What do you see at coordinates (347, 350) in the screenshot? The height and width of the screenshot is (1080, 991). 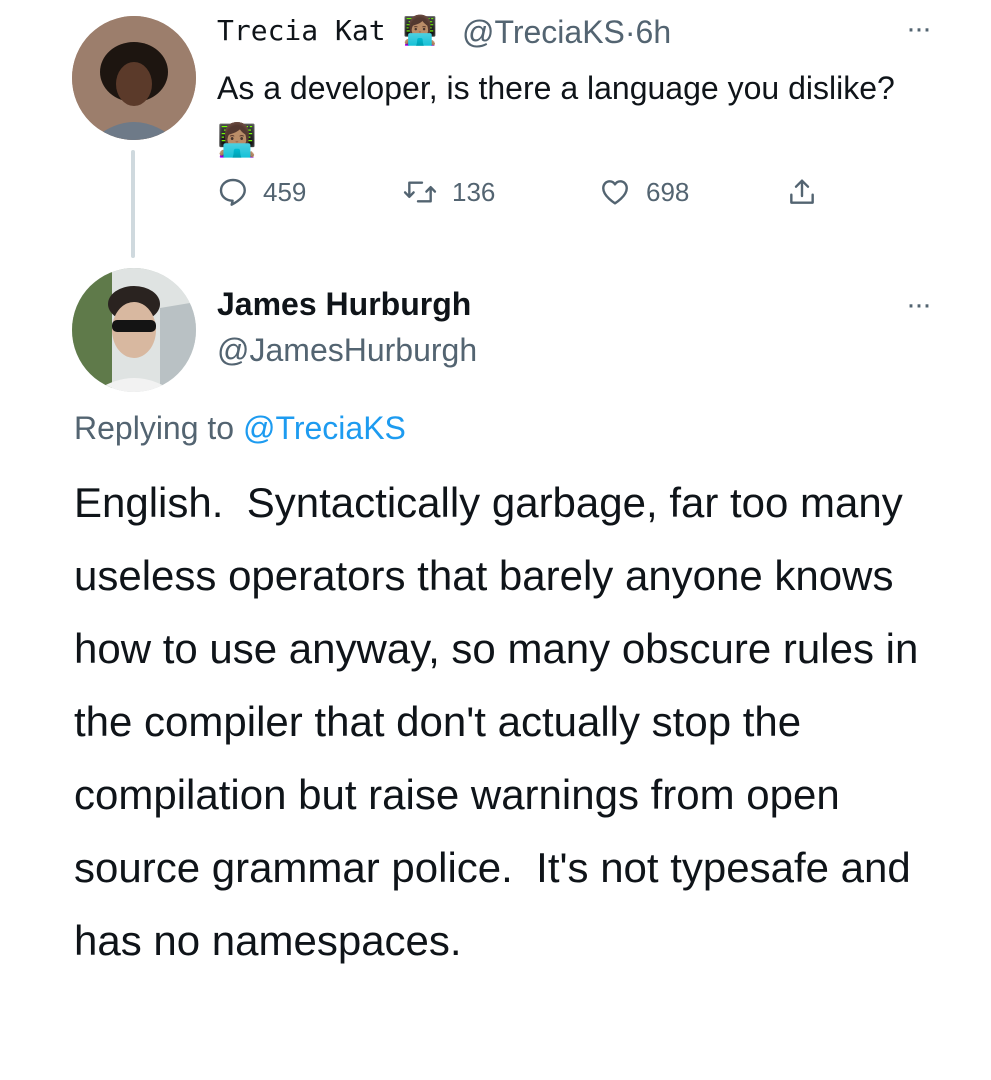 I see `reply-author-handle: @JamesHurburgh` at bounding box center [347, 350].